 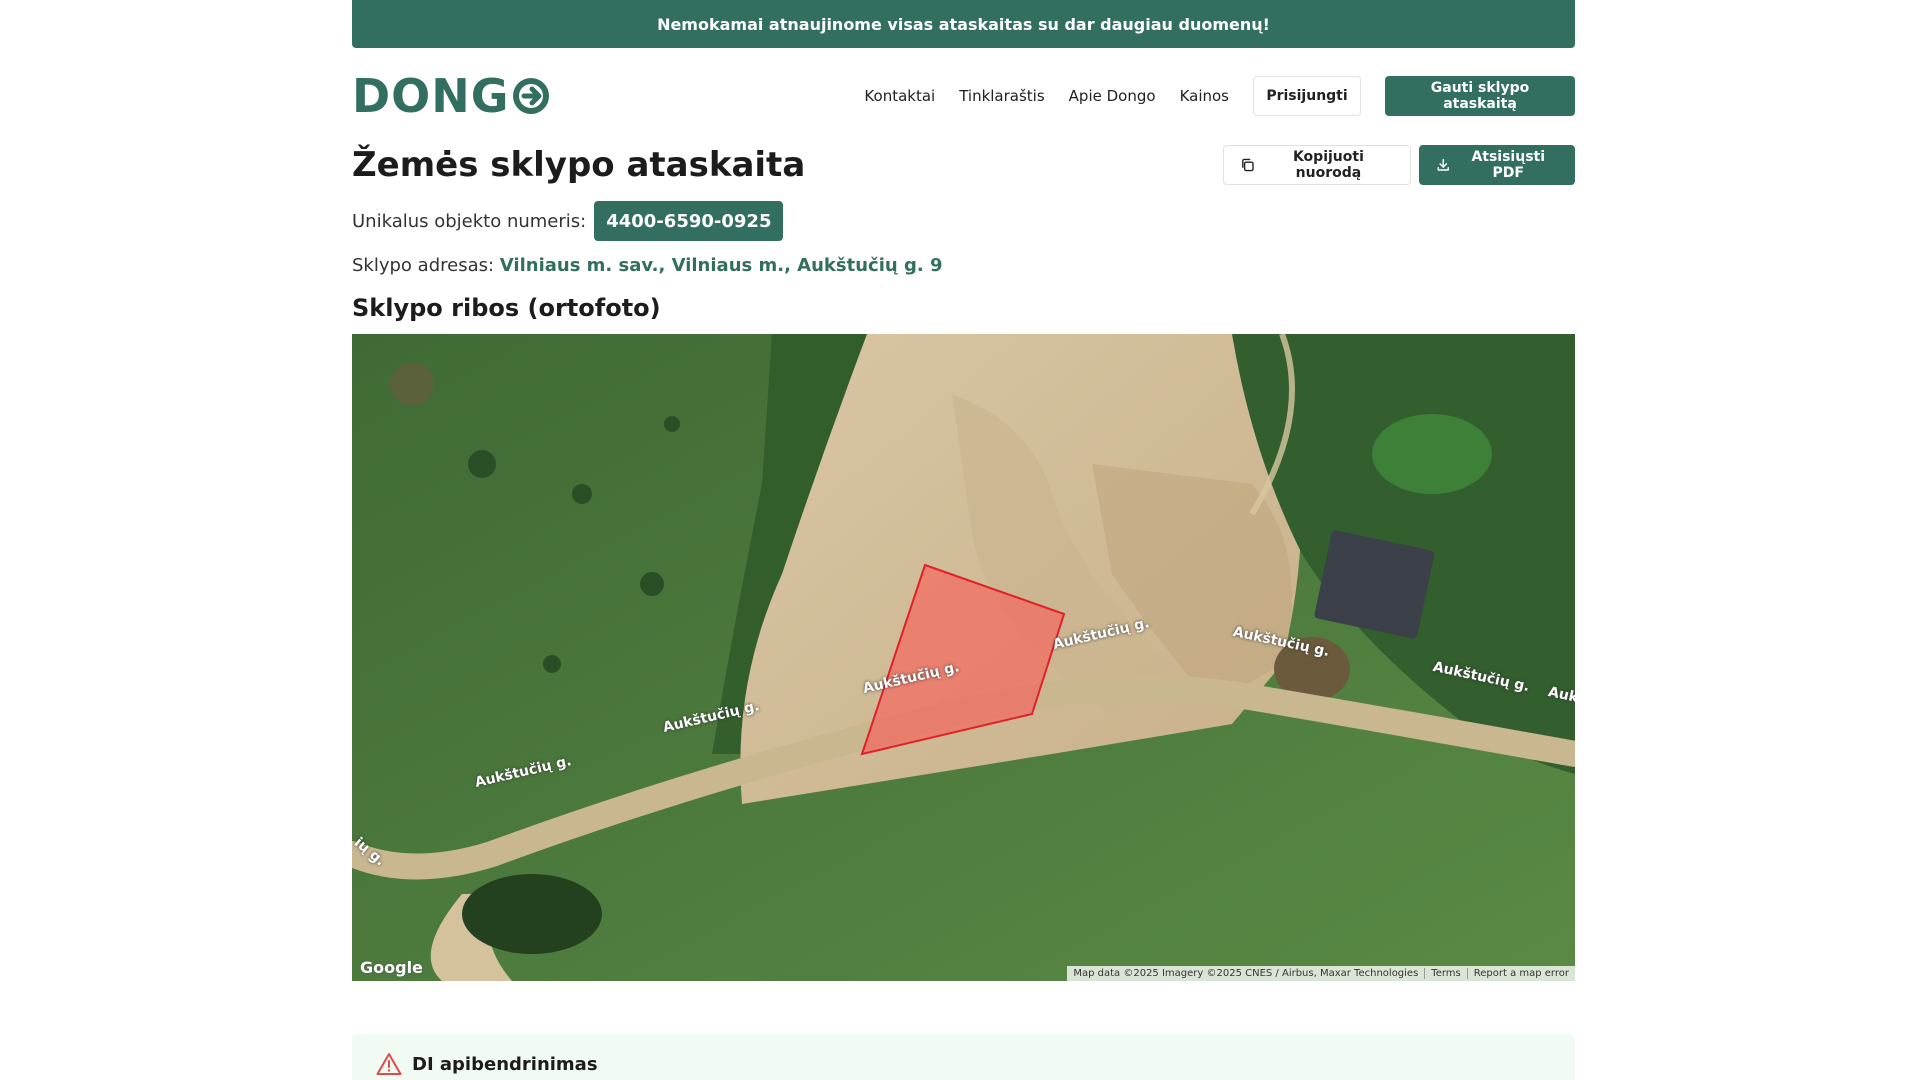 What do you see at coordinates (506, 308) in the screenshot?
I see `map-section-title: Sklypo ribos (ortofoto)` at bounding box center [506, 308].